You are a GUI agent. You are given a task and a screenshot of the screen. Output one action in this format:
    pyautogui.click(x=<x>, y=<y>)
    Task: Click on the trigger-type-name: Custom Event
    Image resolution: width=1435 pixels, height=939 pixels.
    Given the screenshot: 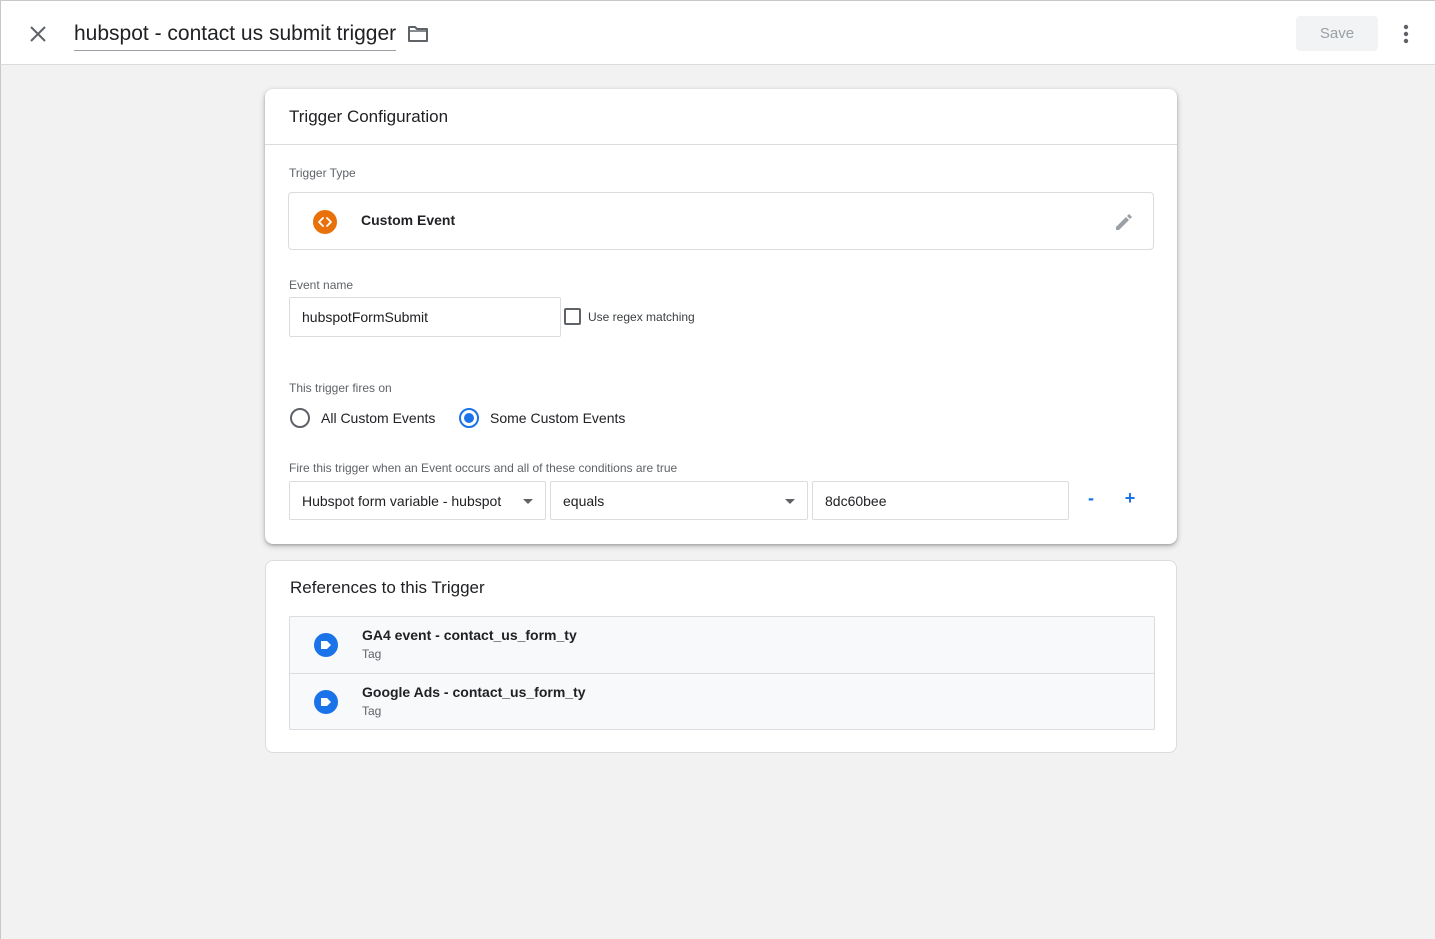 What is the action you would take?
    pyautogui.click(x=408, y=220)
    